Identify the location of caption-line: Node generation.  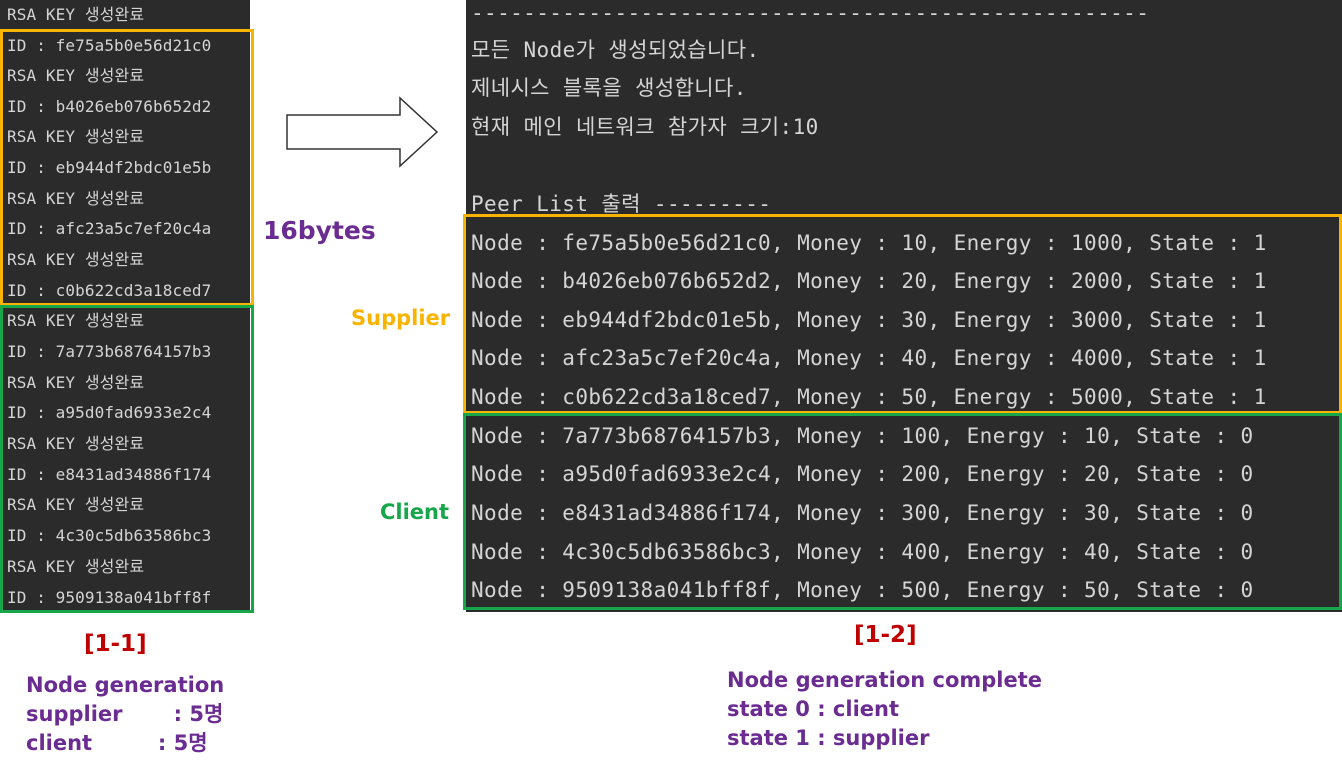
(125, 685).